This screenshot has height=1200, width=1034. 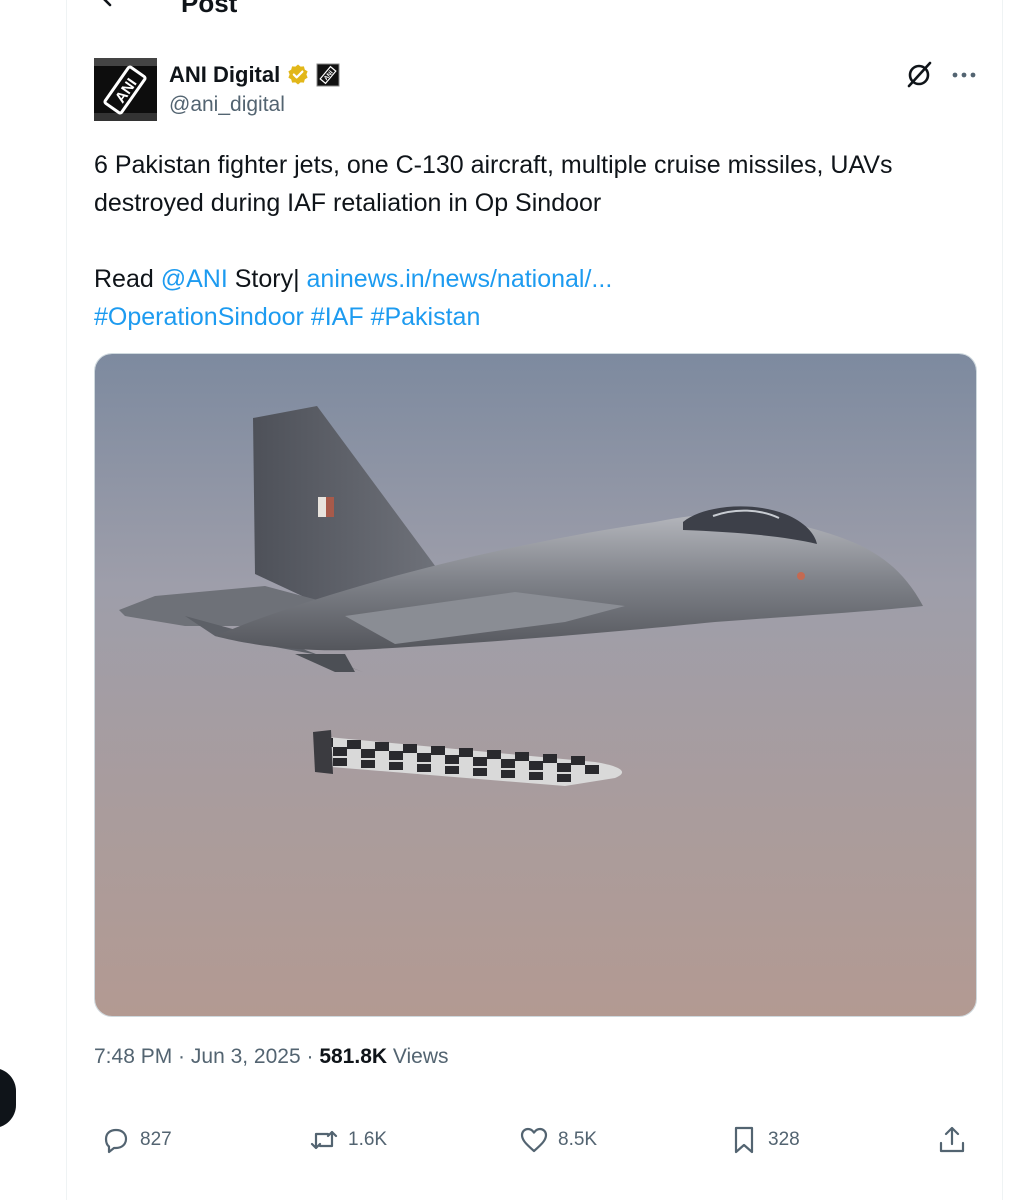 I want to click on avatar: ANI, so click(x=125, y=89).